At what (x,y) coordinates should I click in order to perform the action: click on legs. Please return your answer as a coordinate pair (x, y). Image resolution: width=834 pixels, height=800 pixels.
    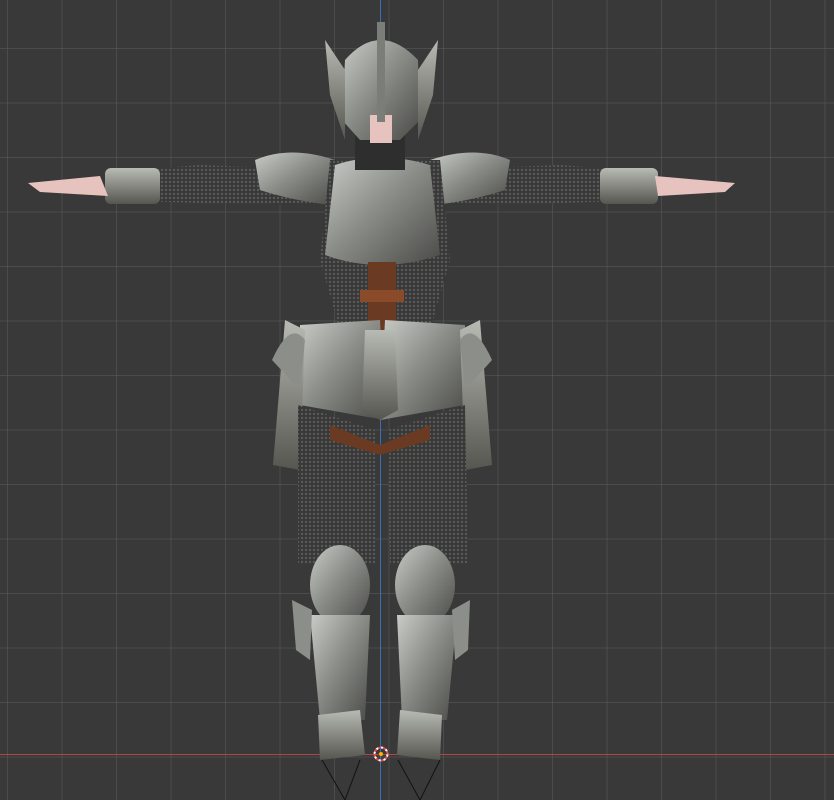
    Looking at the image, I should click on (383, 485).